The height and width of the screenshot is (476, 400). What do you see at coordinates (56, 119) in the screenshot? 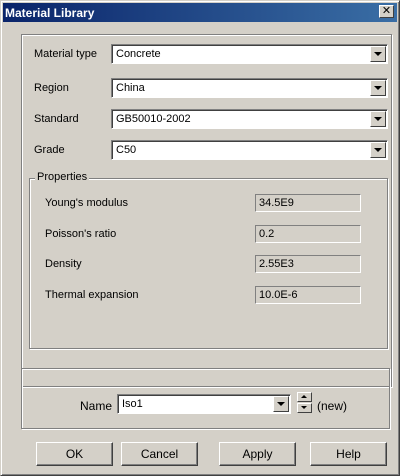
I see `standard-label: Standard` at bounding box center [56, 119].